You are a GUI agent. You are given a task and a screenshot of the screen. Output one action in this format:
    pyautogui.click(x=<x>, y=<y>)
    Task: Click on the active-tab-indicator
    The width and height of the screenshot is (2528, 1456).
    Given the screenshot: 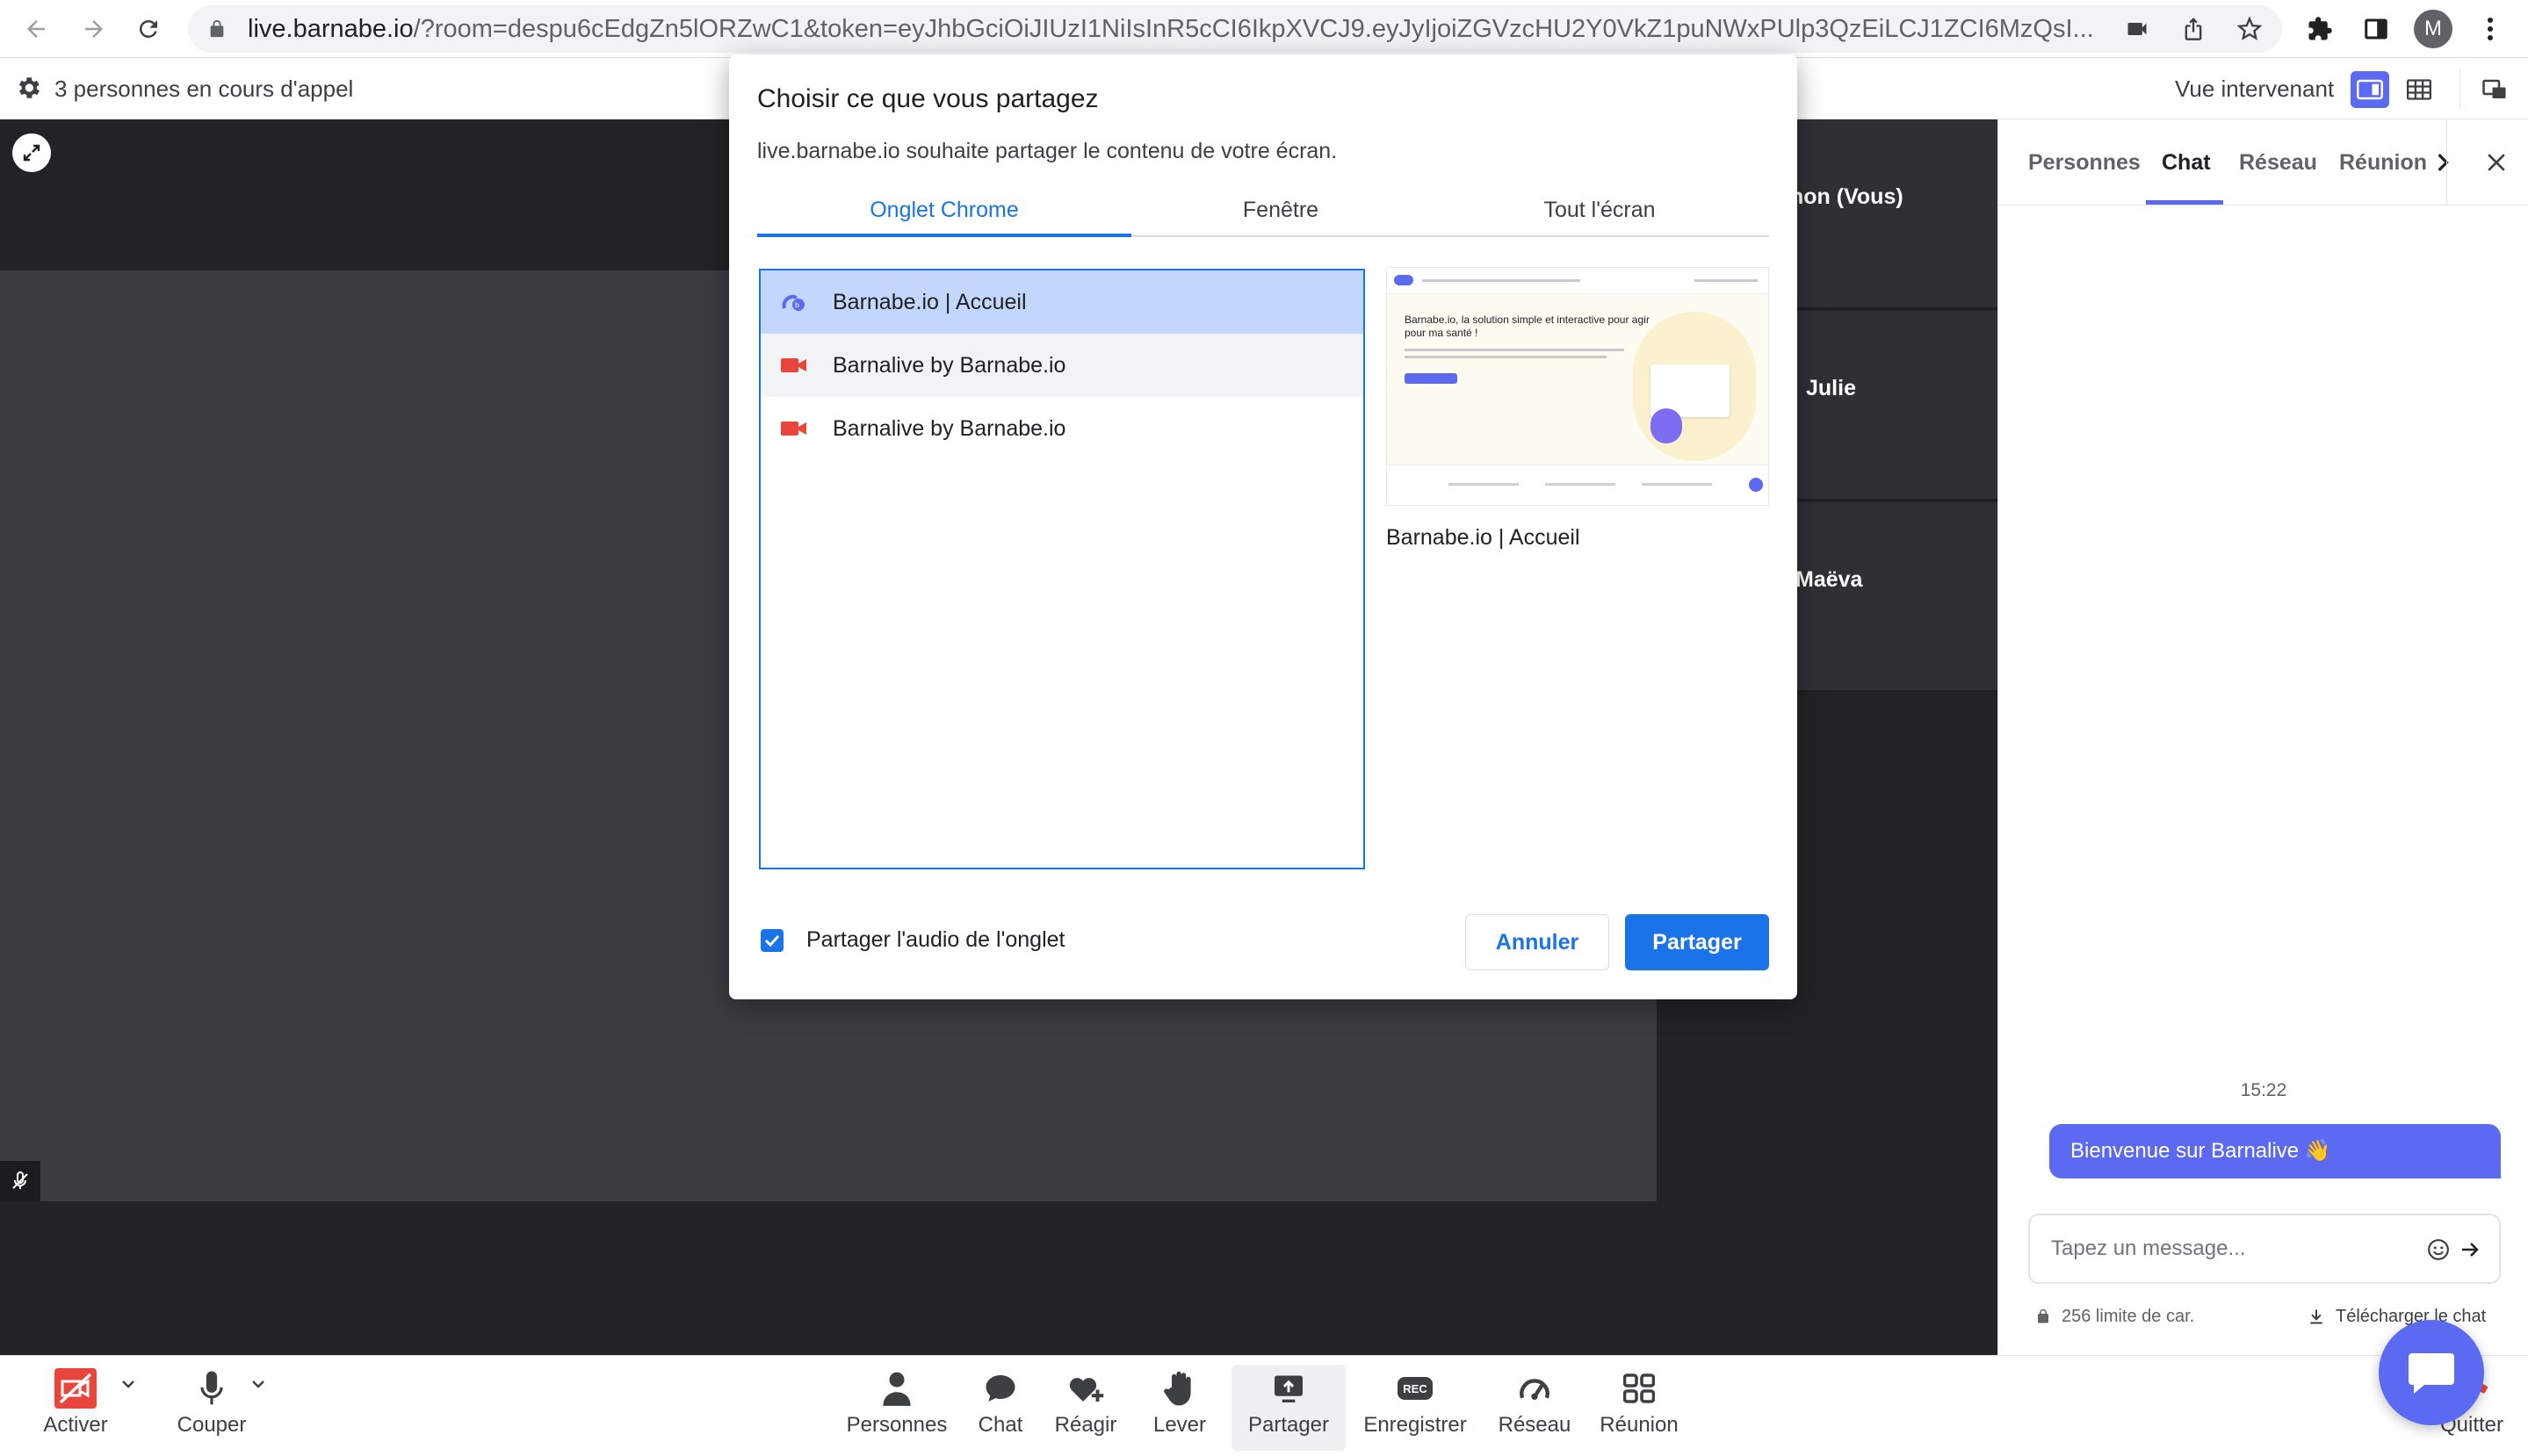 What is the action you would take?
    pyautogui.click(x=2184, y=202)
    